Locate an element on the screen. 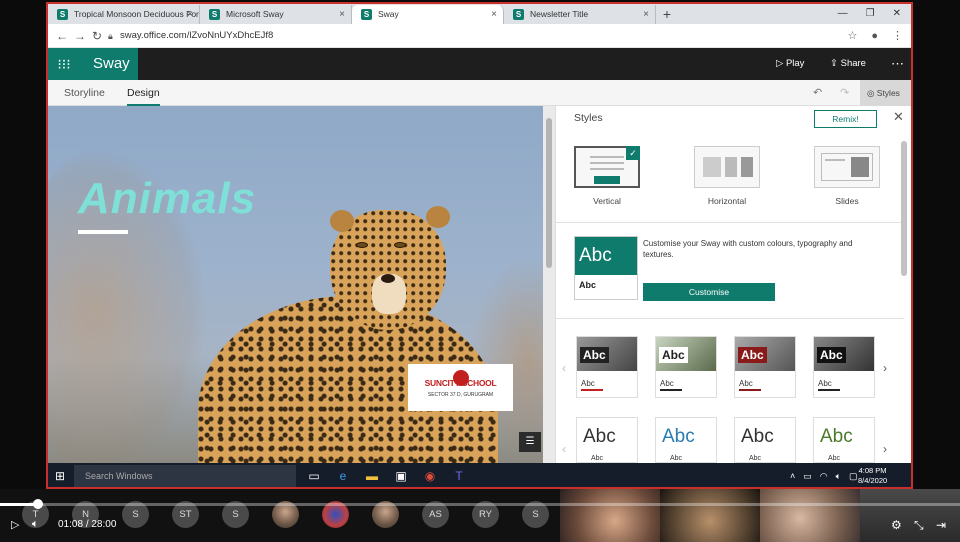  reload-icon: ↻ is located at coordinates (97, 36).